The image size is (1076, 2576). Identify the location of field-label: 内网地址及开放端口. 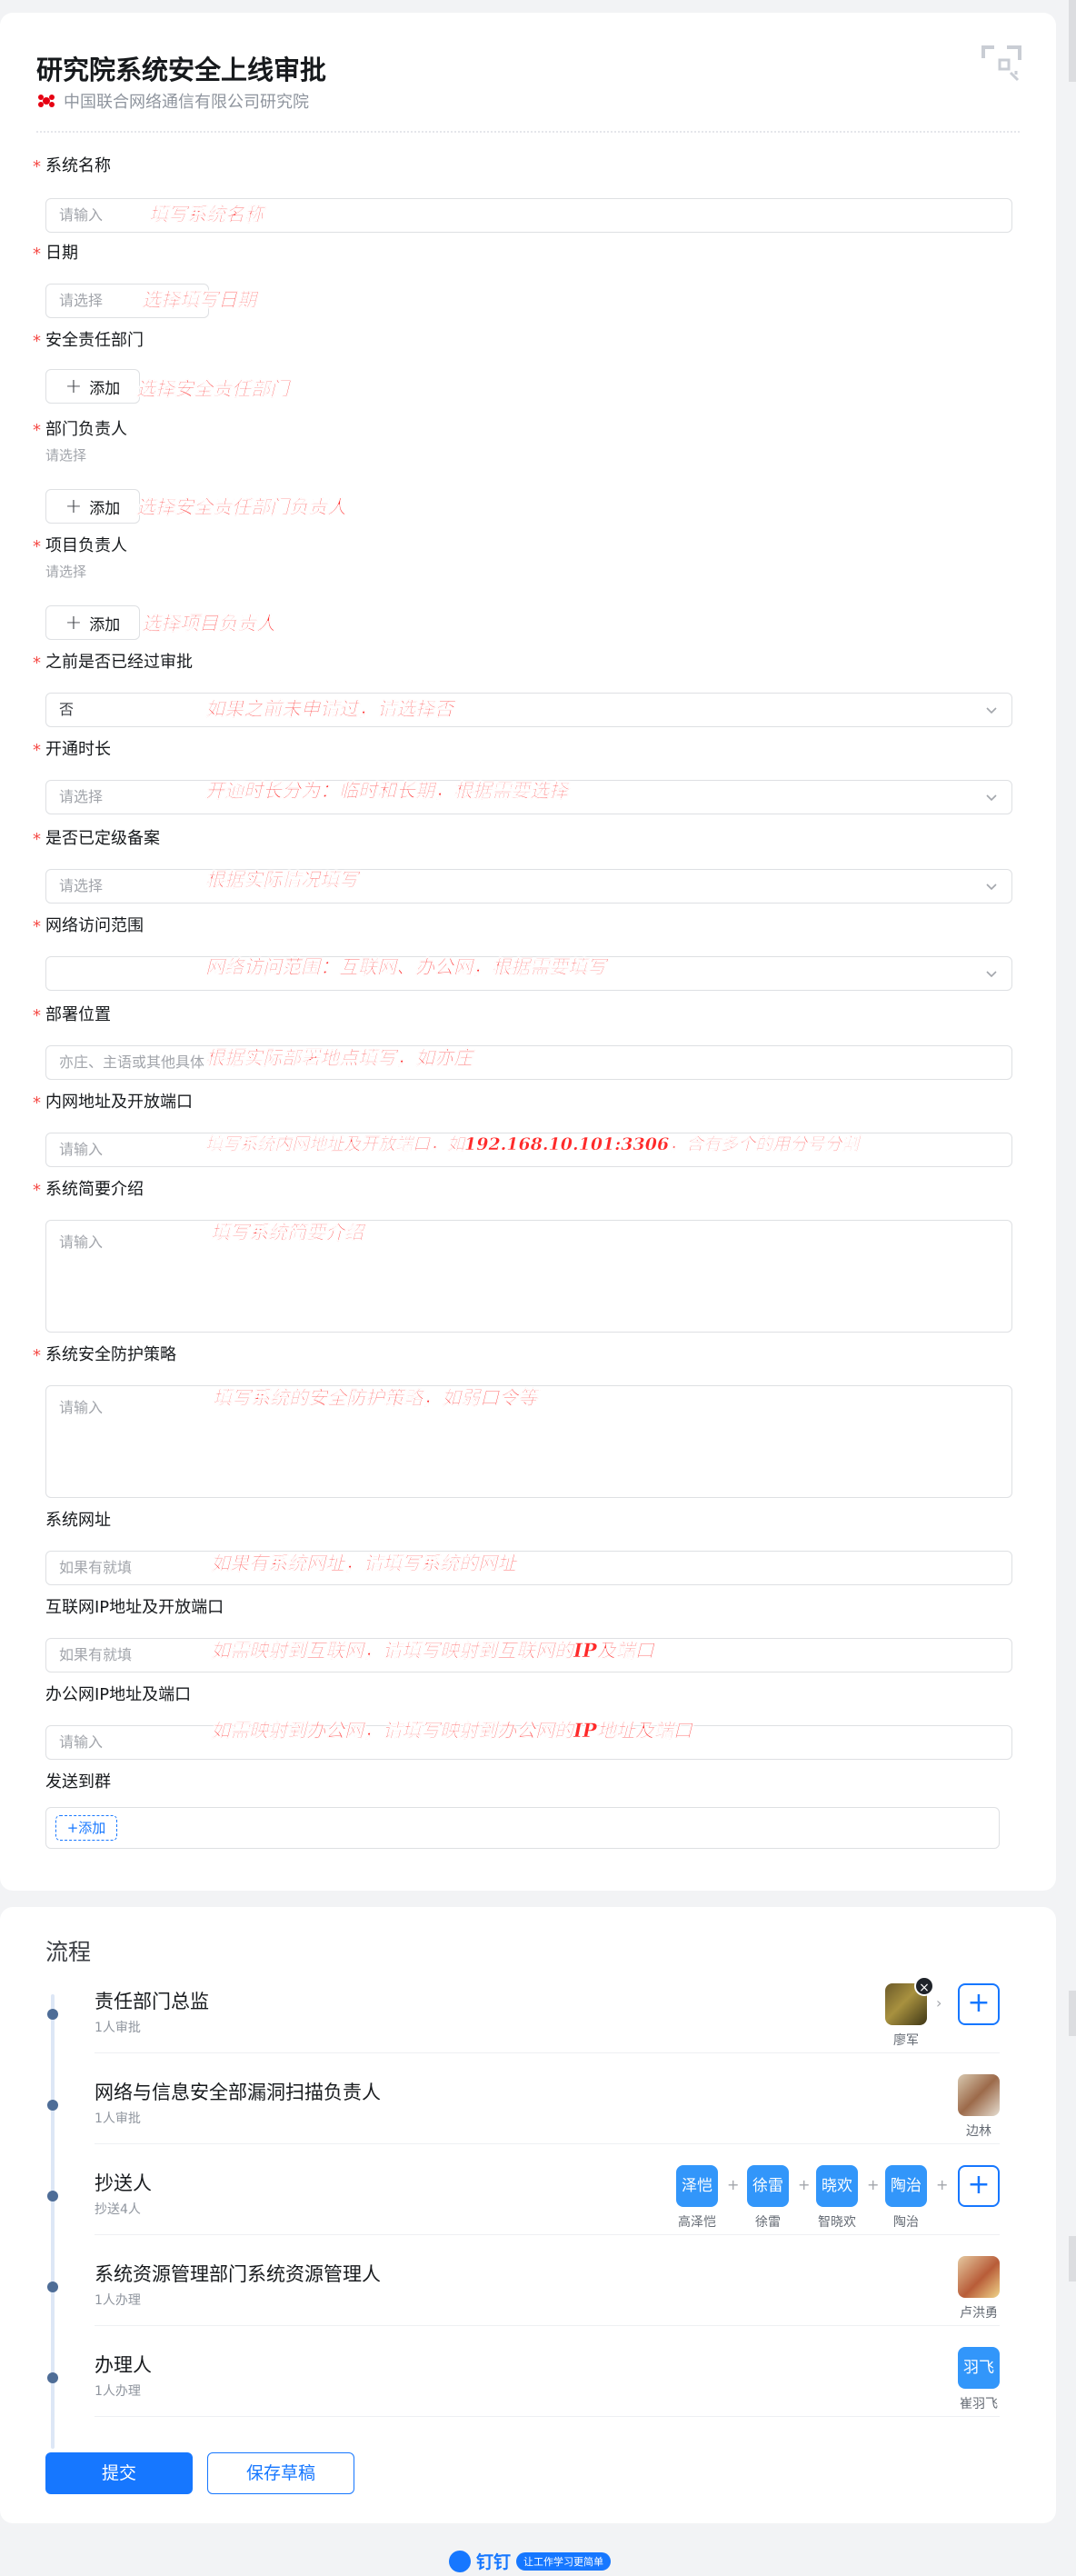
(119, 1102).